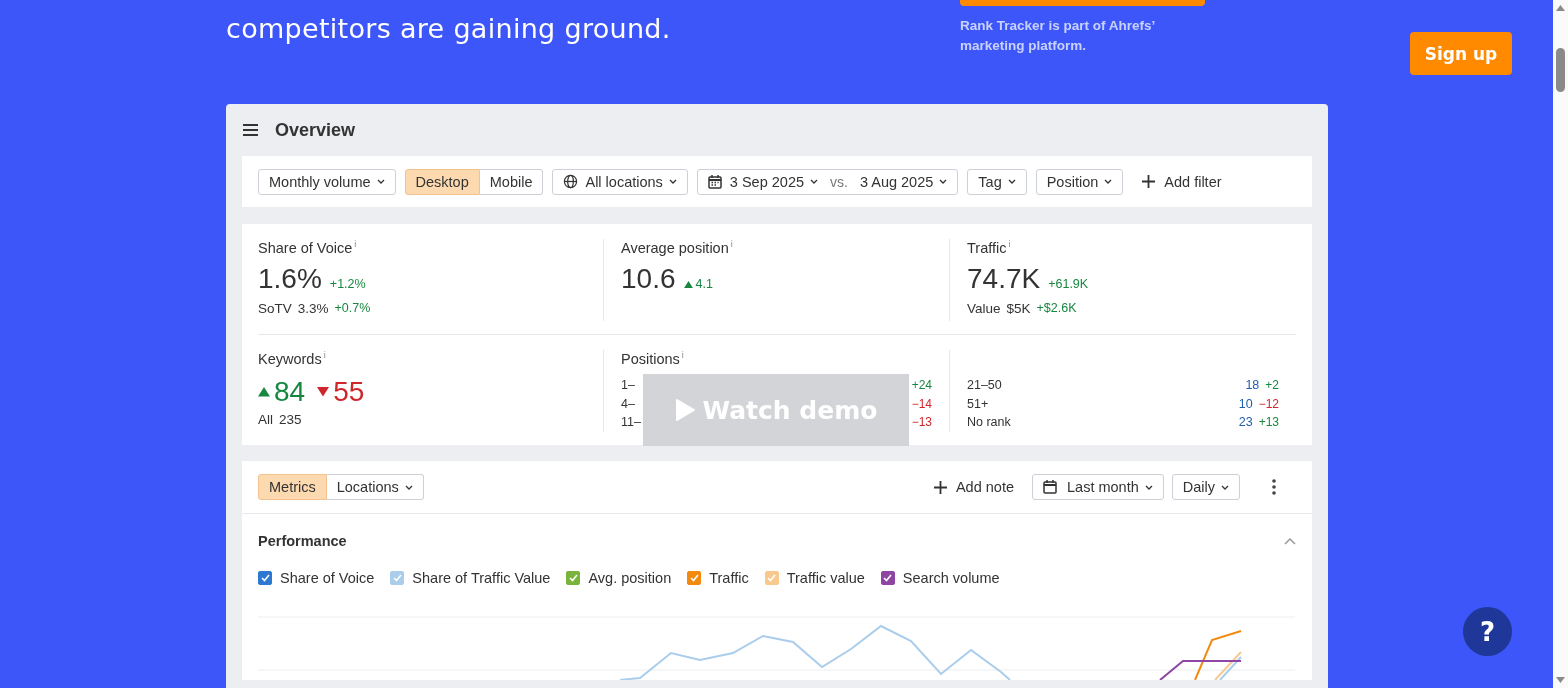 The image size is (1568, 688). I want to click on change-value: +2, so click(1272, 385).